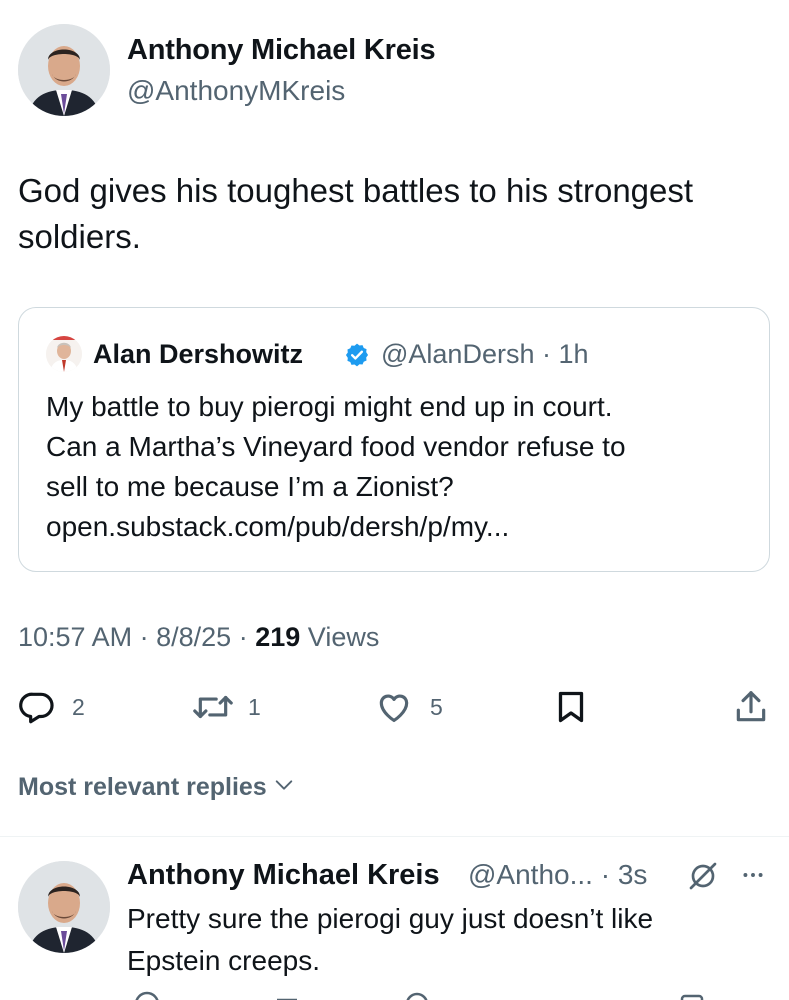 The height and width of the screenshot is (1000, 789). I want to click on views-label: Views, so click(343, 637).